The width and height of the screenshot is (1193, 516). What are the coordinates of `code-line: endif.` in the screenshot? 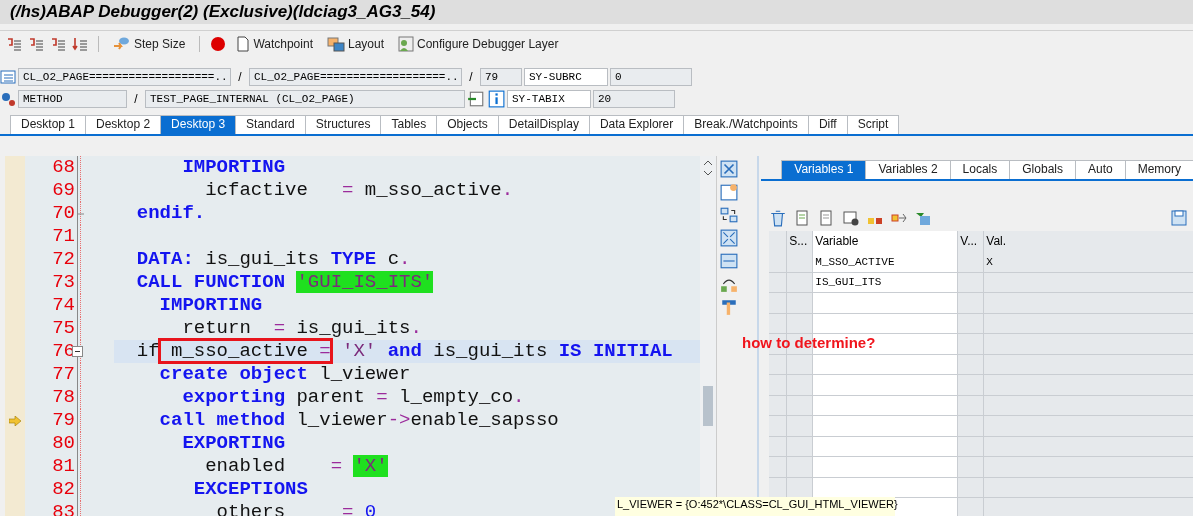 It's located at (170, 213).